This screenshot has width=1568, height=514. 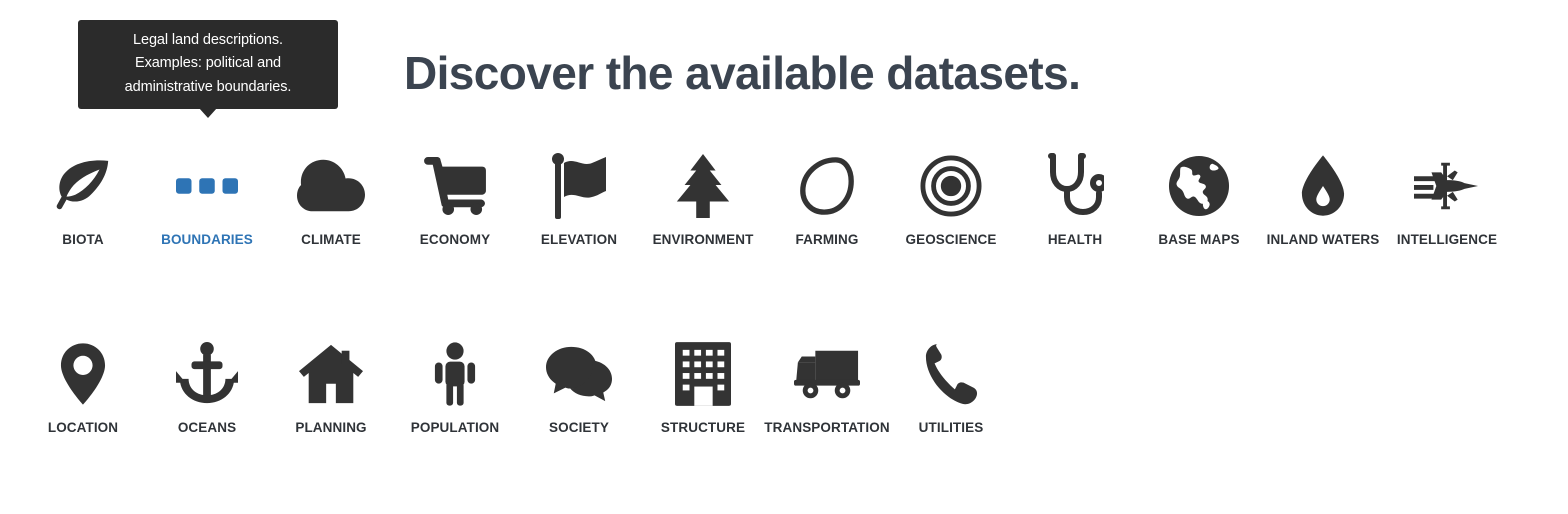 I want to click on flag-icon, so click(x=579, y=186).